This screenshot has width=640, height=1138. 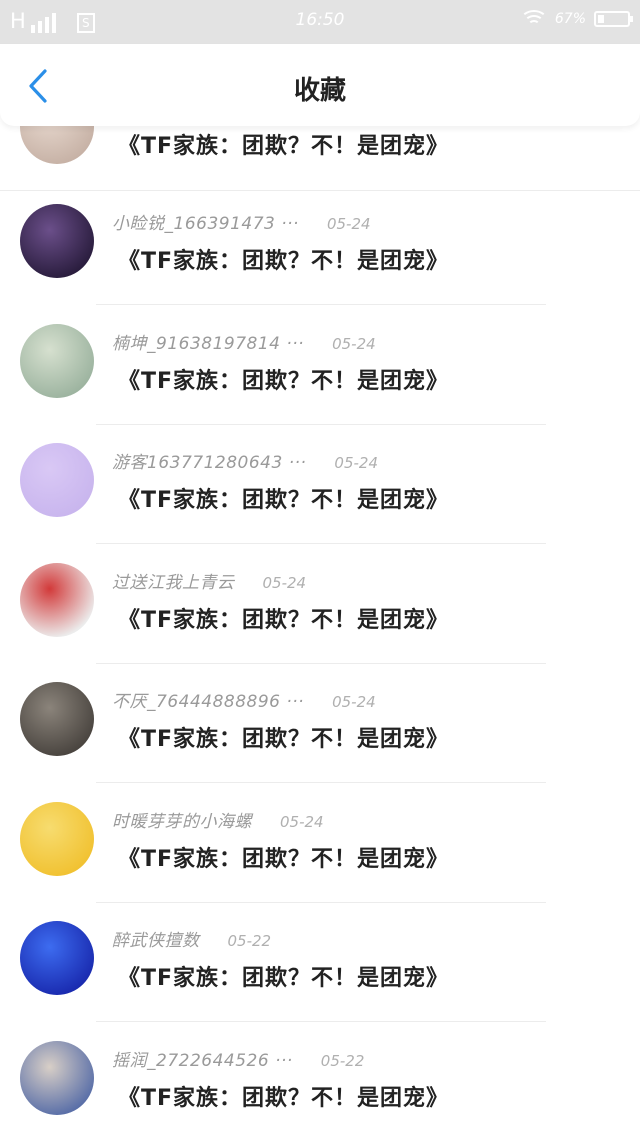 What do you see at coordinates (208, 341) in the screenshot?
I see `username: 楠坤_91638197814 ···` at bounding box center [208, 341].